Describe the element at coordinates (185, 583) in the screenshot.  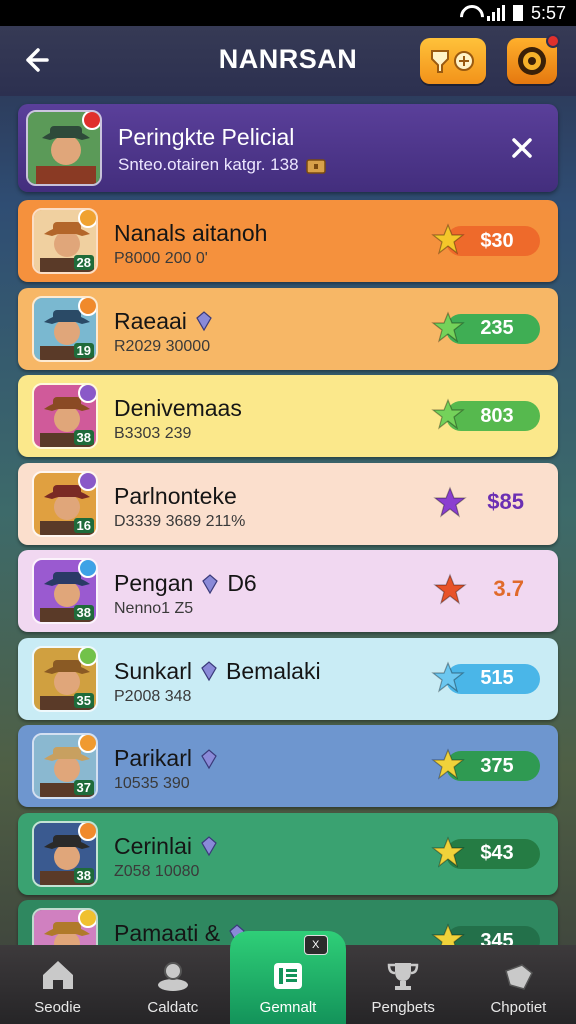
I see `player-name: Pengan D6` at that location.